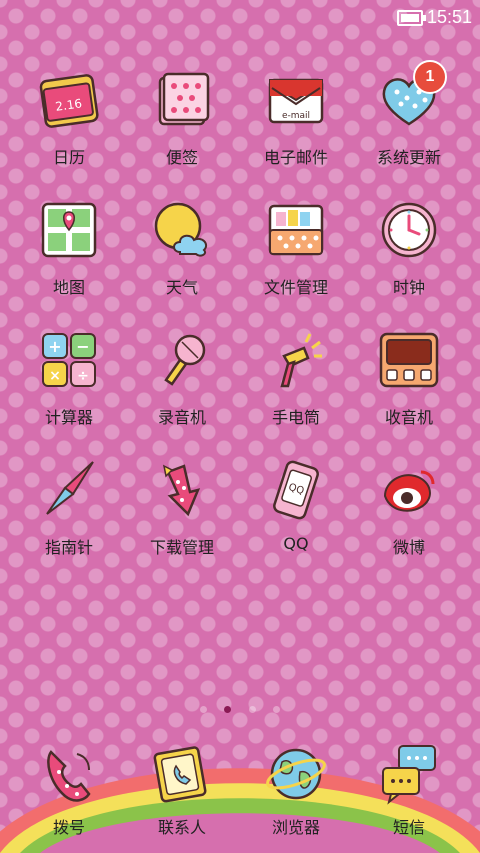  What do you see at coordinates (181, 417) in the screenshot?
I see `app-label: 录音机` at bounding box center [181, 417].